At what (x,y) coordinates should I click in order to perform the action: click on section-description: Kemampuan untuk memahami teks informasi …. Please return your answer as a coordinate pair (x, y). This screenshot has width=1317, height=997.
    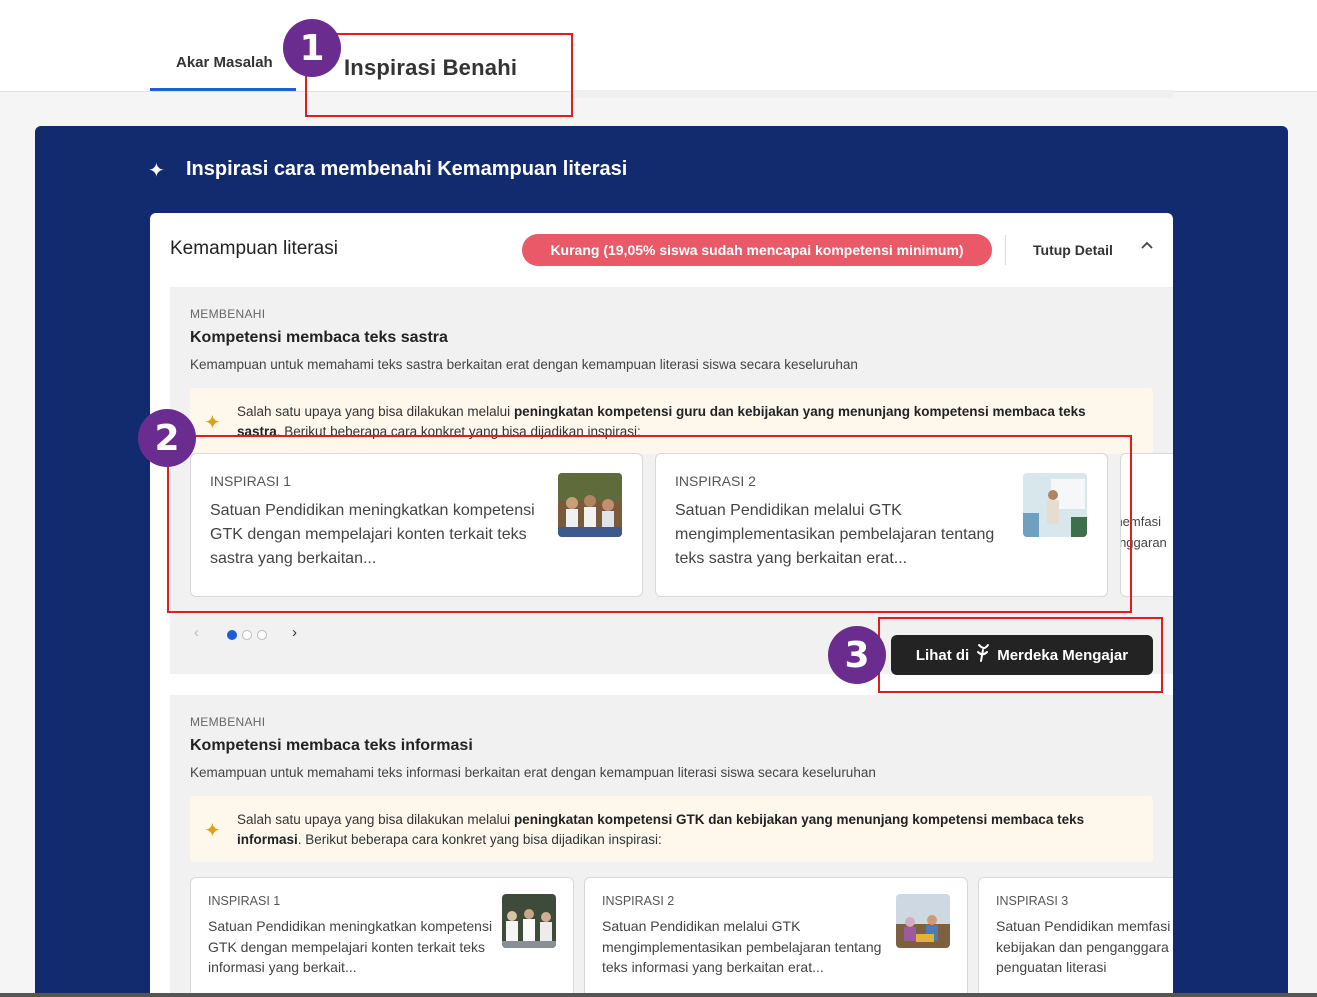
    Looking at the image, I should click on (533, 772).